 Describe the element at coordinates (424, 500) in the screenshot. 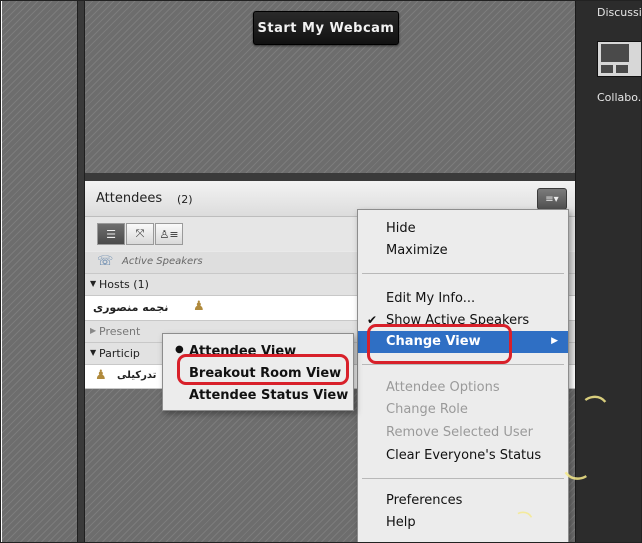

I see `menu-item-label: Preferences` at that location.